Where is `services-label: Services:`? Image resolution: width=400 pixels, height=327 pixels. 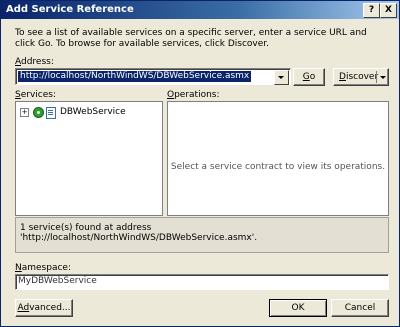
services-label: Services: is located at coordinates (35, 95).